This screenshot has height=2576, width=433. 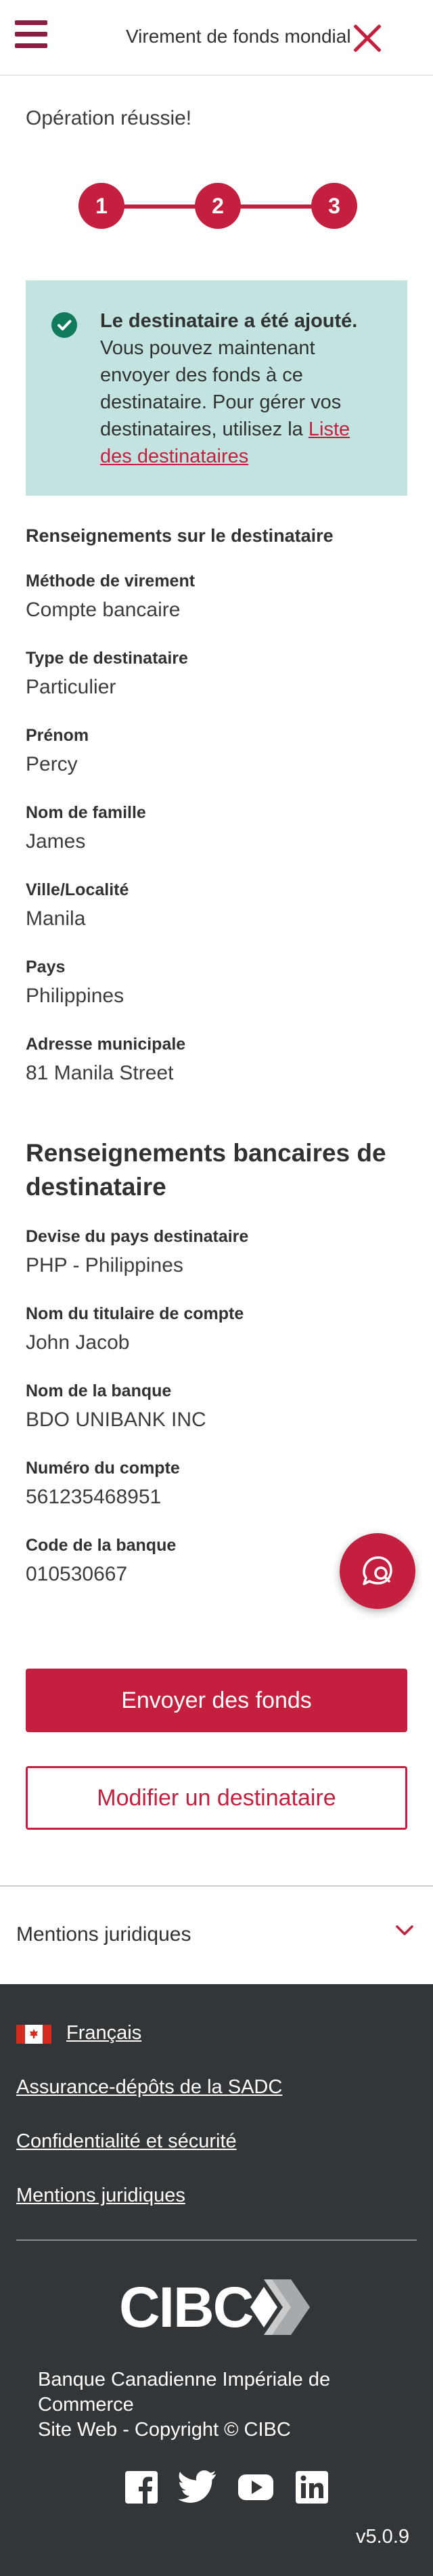 What do you see at coordinates (77, 1574) in the screenshot?
I see `field-value: 010530667` at bounding box center [77, 1574].